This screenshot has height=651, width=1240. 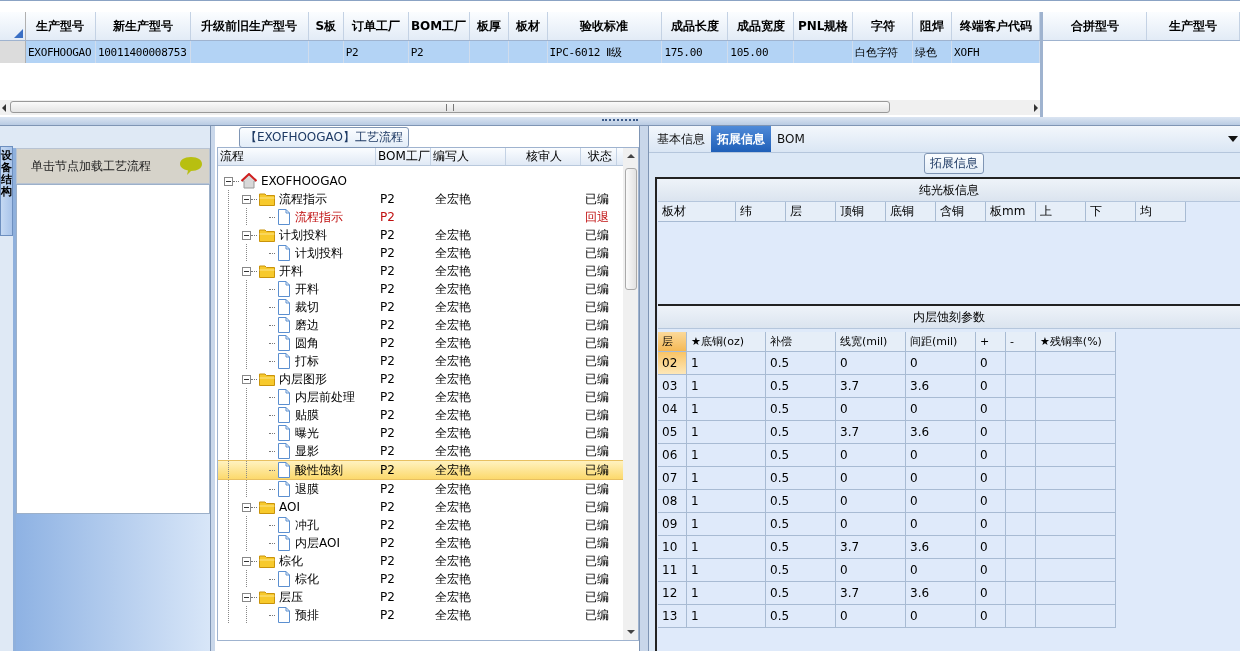 I want to click on tree-row: 内层前处理 P2 全宏艳 已编, so click(x=420, y=397).